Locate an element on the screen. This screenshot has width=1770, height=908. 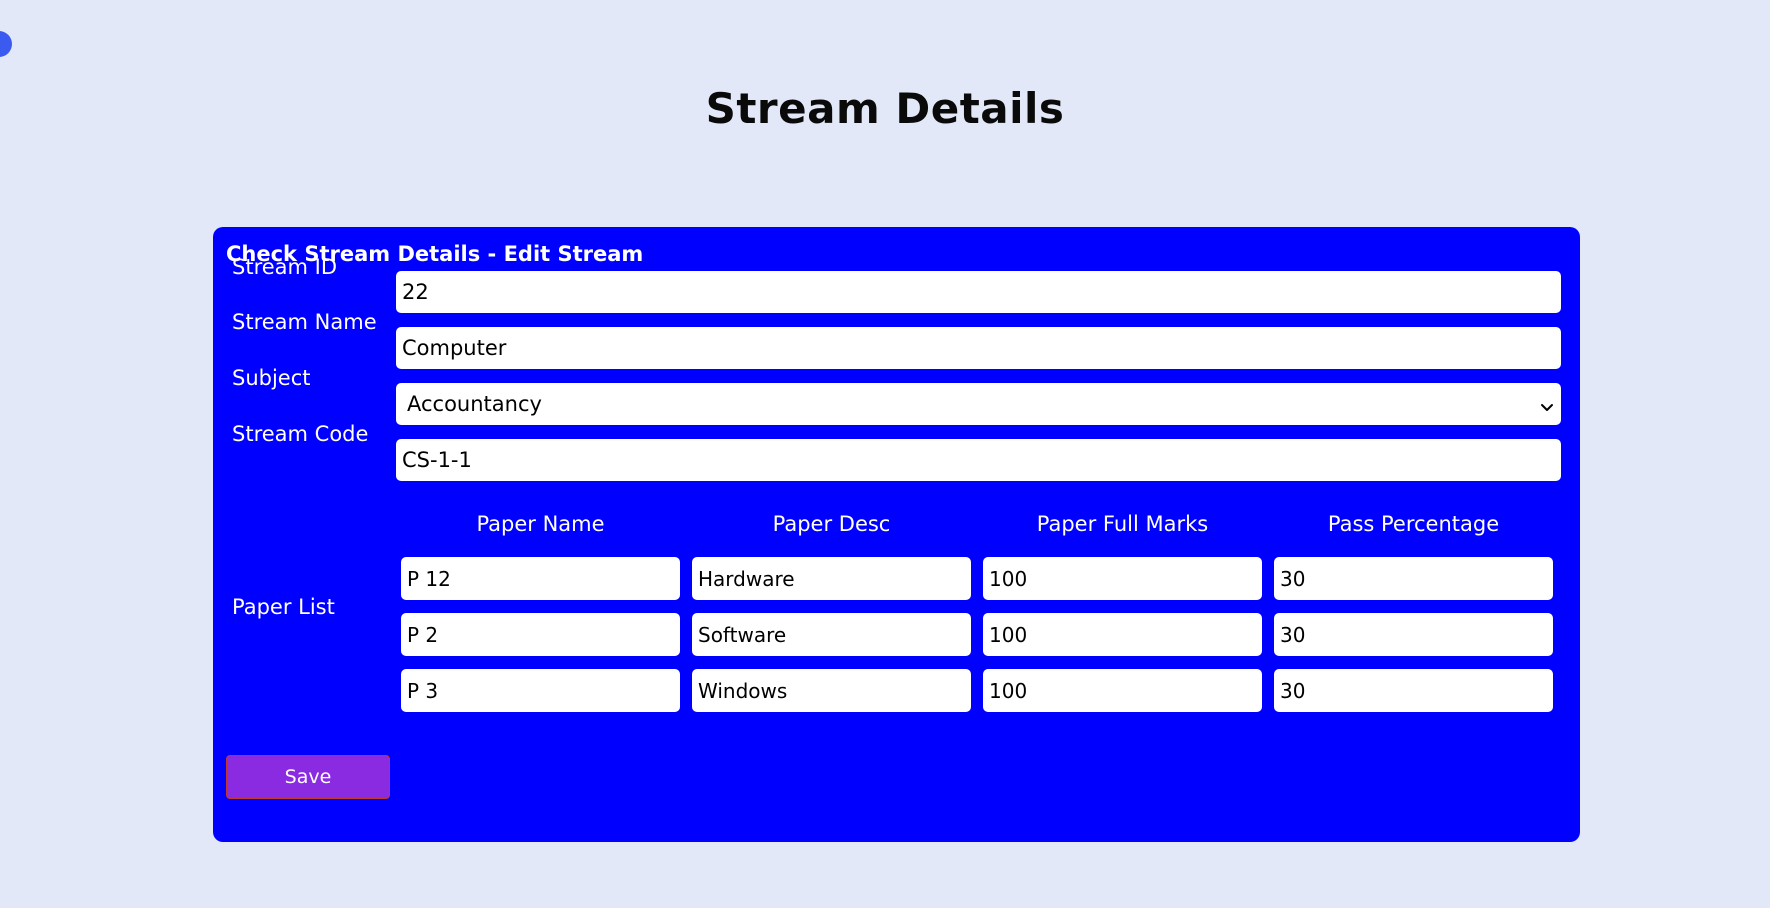
save-button: Save is located at coordinates (308, 777).